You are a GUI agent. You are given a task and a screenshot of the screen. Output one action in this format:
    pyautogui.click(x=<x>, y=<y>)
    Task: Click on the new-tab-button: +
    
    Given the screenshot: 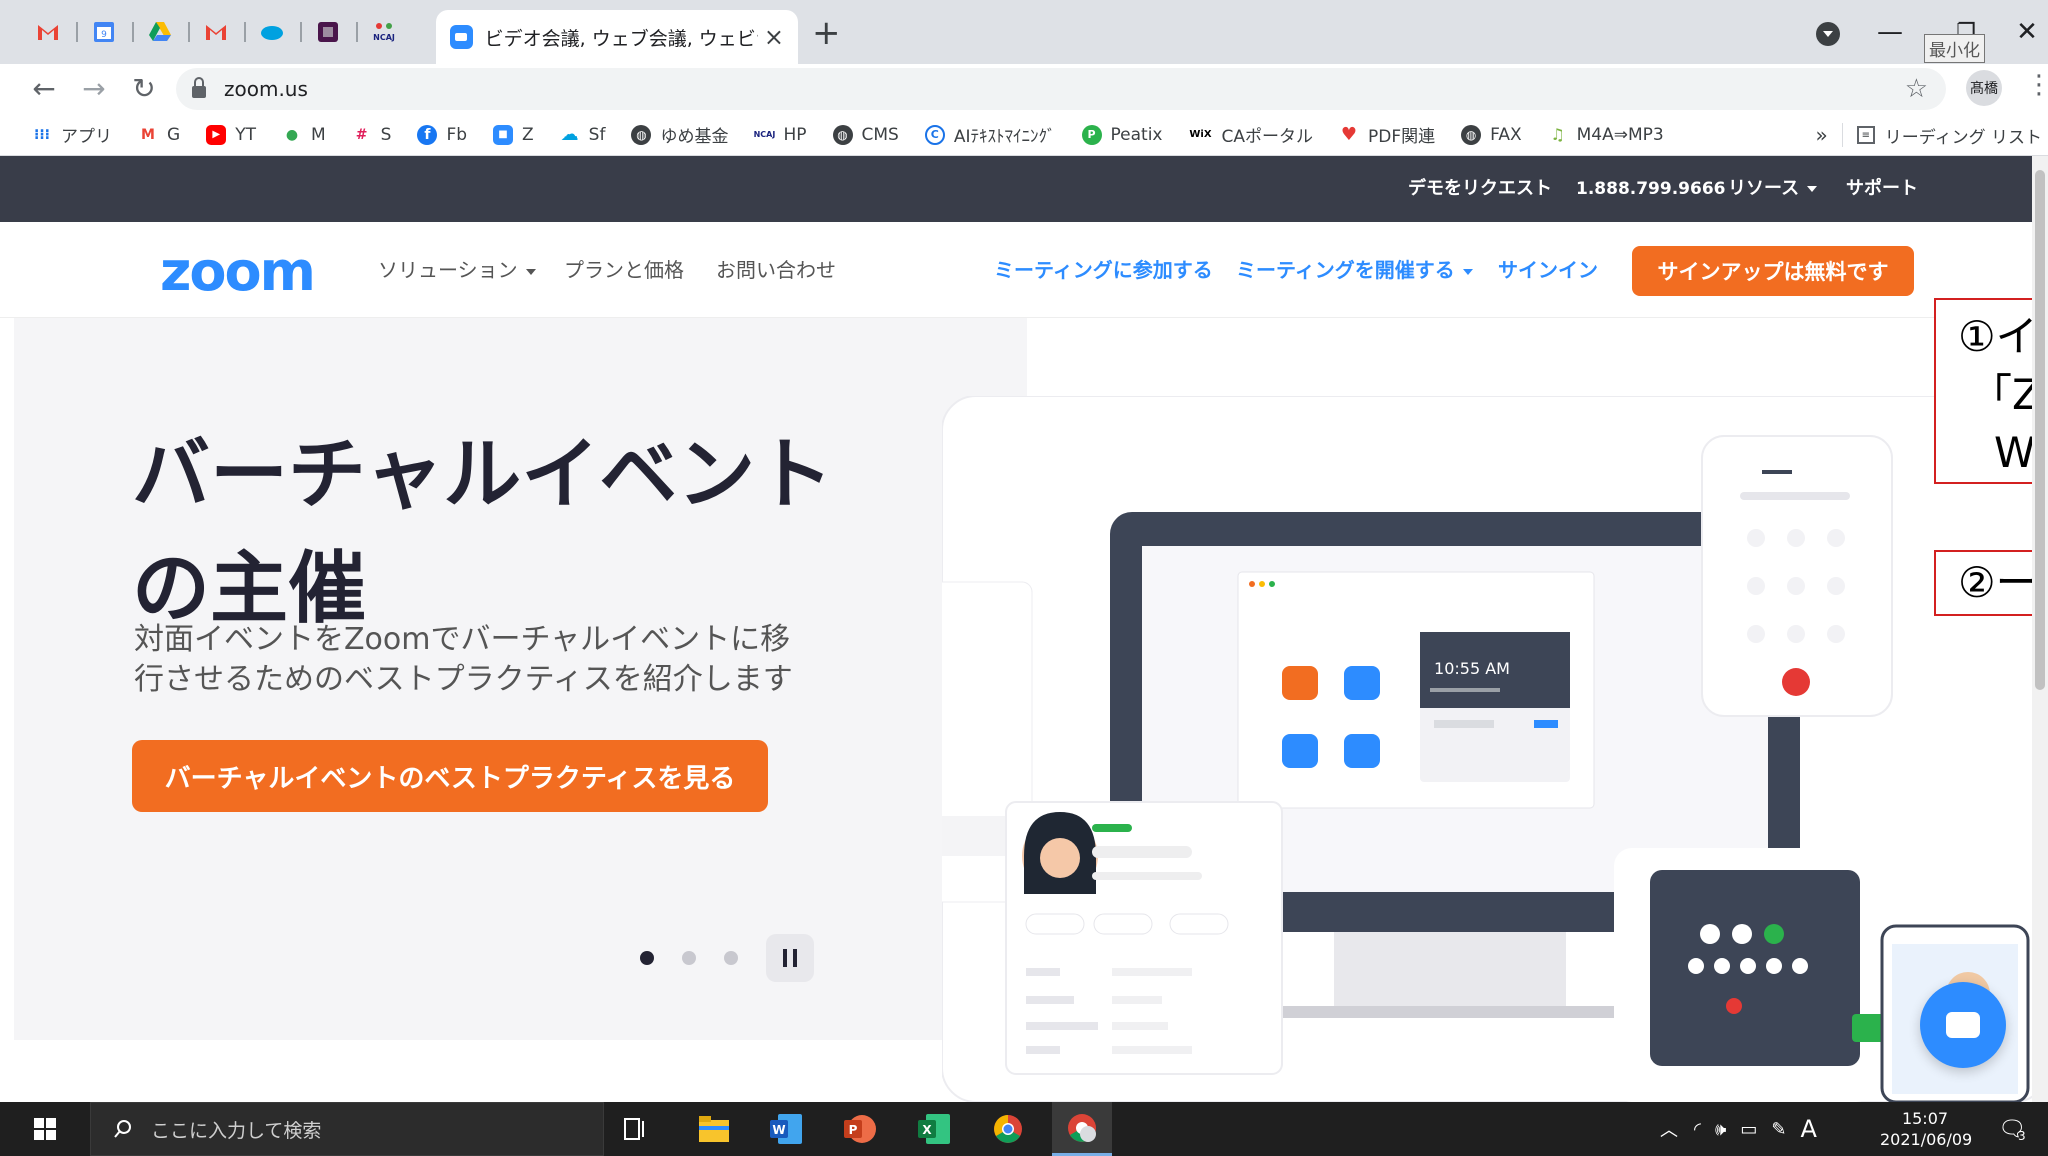 What is the action you would take?
    pyautogui.click(x=826, y=33)
    